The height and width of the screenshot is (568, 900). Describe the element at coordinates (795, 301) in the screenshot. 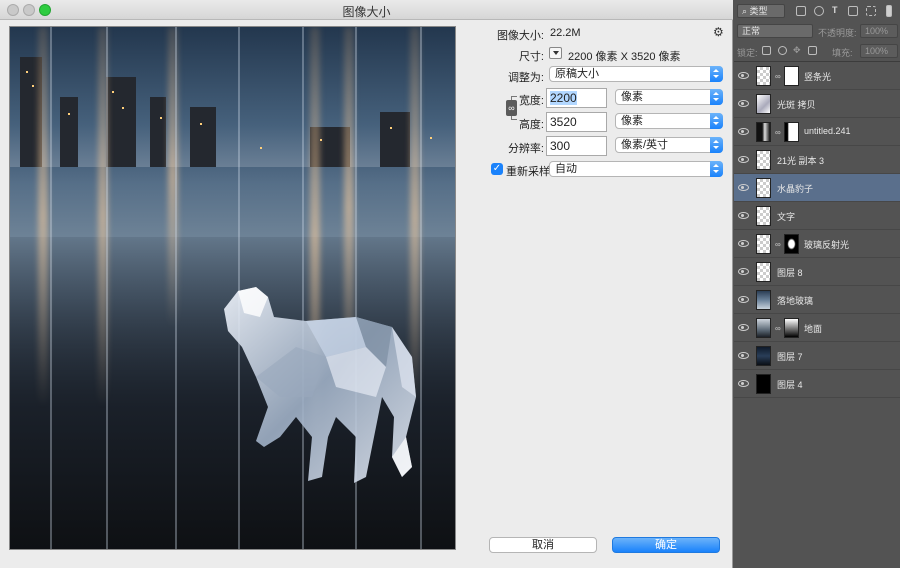

I see `layer-name: 落地玻璃` at that location.